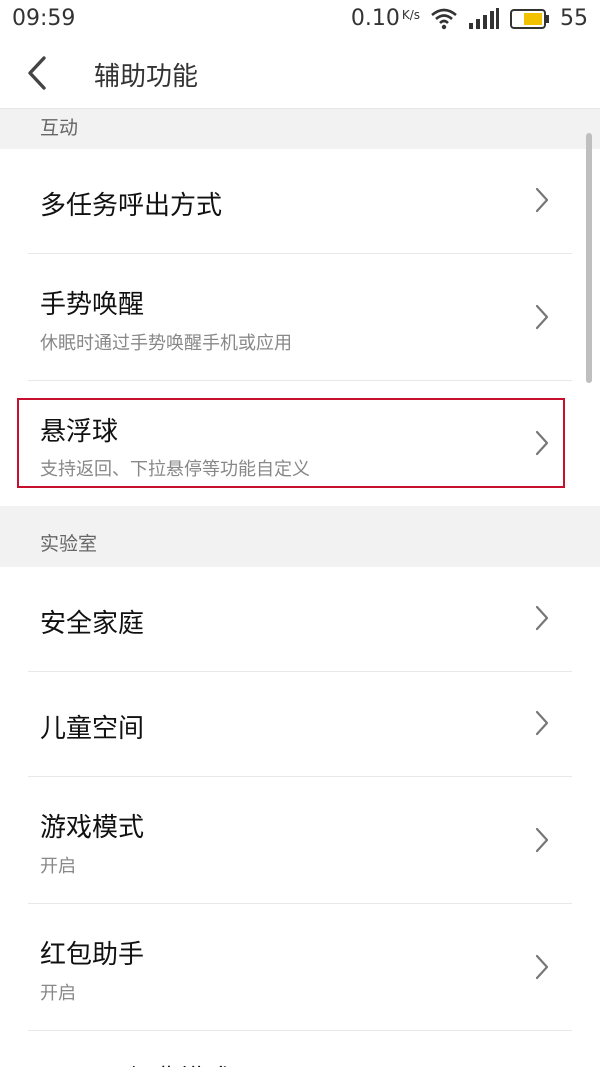  What do you see at coordinates (300, 840) in the screenshot?
I see `list-item-game-mode: 游戏模式 开启` at bounding box center [300, 840].